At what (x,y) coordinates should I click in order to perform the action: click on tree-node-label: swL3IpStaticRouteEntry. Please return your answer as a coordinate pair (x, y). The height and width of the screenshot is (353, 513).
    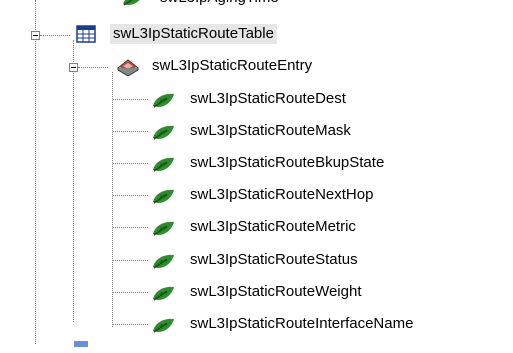
    Looking at the image, I should click on (232, 65).